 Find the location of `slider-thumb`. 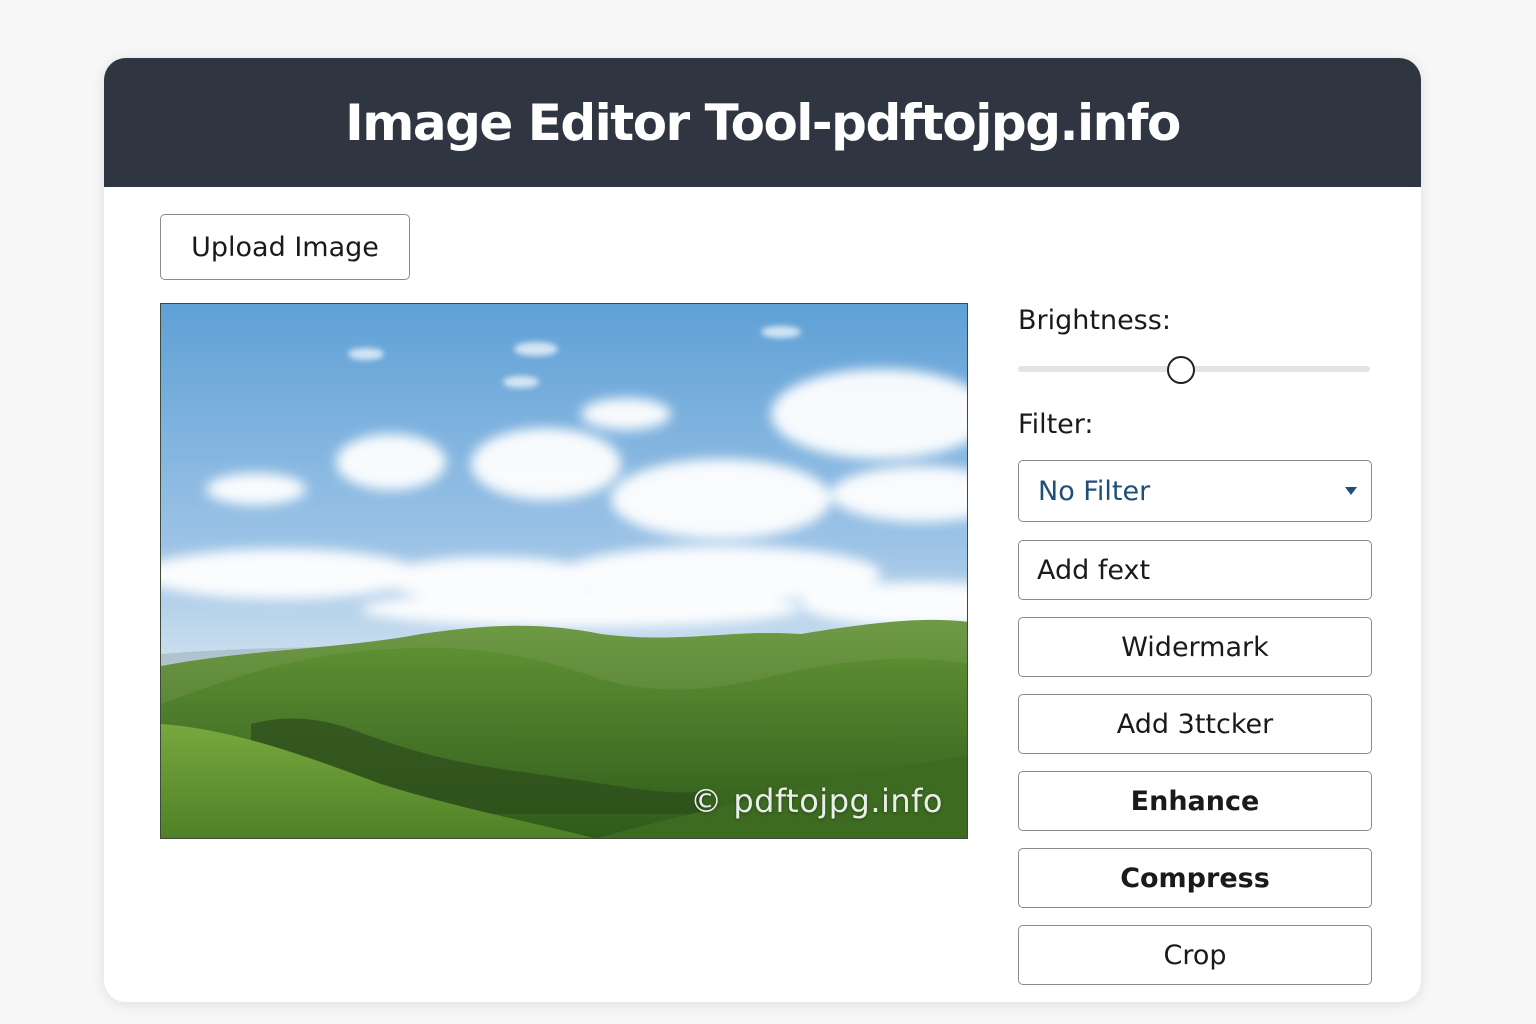

slider-thumb is located at coordinates (1180, 370).